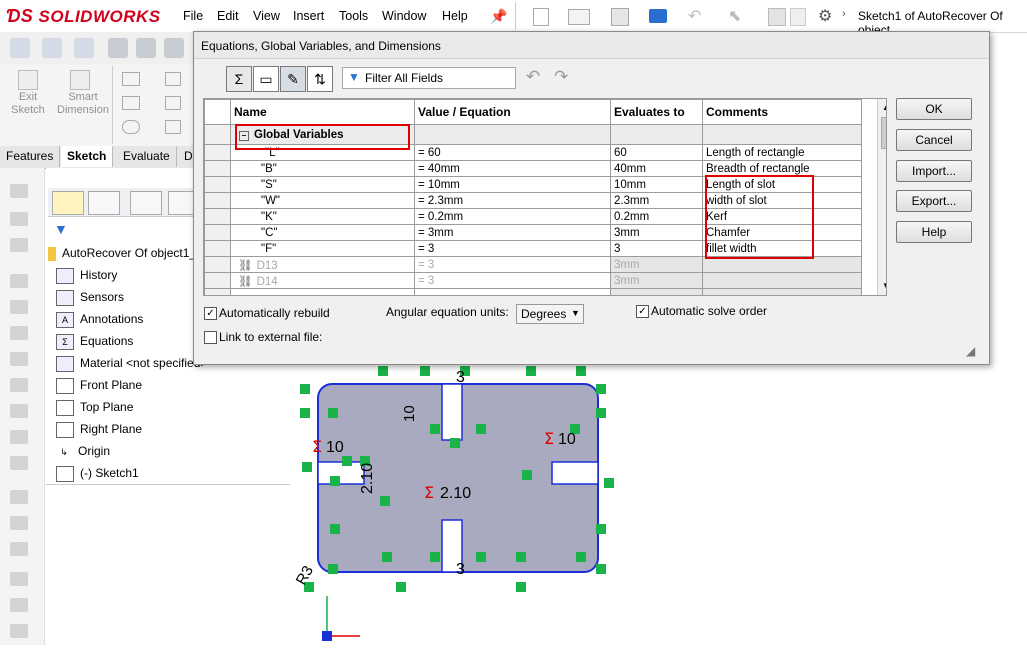 The width and height of the screenshot is (1027, 648). Describe the element at coordinates (104, 203) in the screenshot. I see `property-manager-tab-icon` at that location.